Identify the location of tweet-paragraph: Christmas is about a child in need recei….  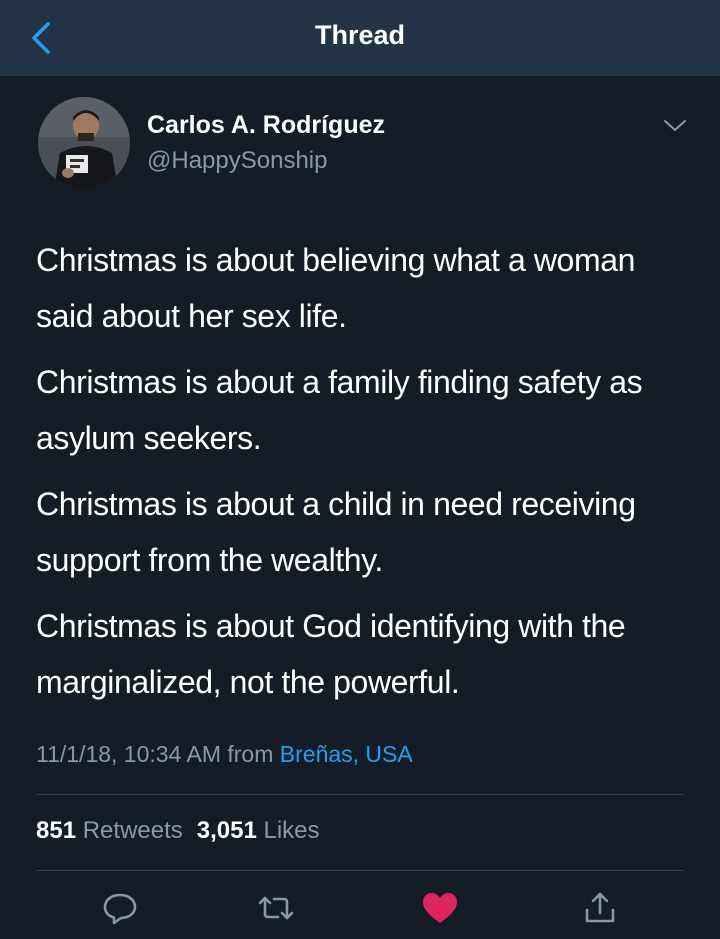
(336, 532).